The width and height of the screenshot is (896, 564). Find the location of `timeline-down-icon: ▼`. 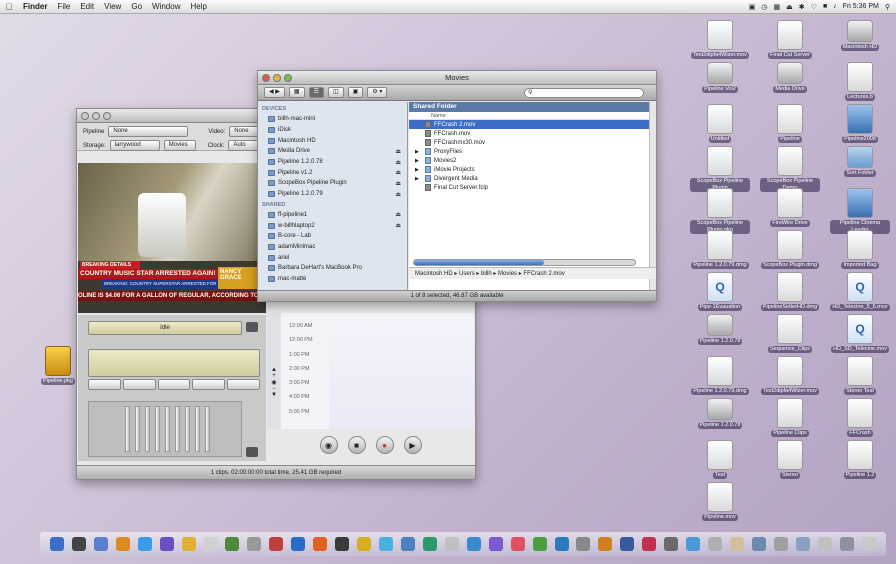

timeline-down-icon: ▼ is located at coordinates (274, 395).